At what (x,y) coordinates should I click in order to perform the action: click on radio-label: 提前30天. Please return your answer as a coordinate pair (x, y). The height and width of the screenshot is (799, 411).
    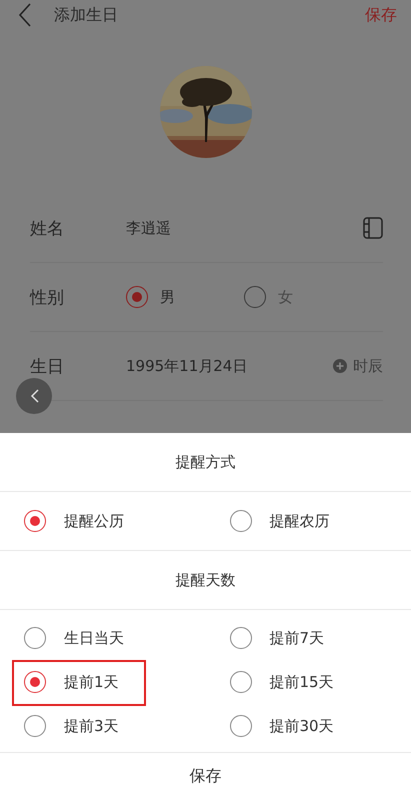
    Looking at the image, I should click on (302, 726).